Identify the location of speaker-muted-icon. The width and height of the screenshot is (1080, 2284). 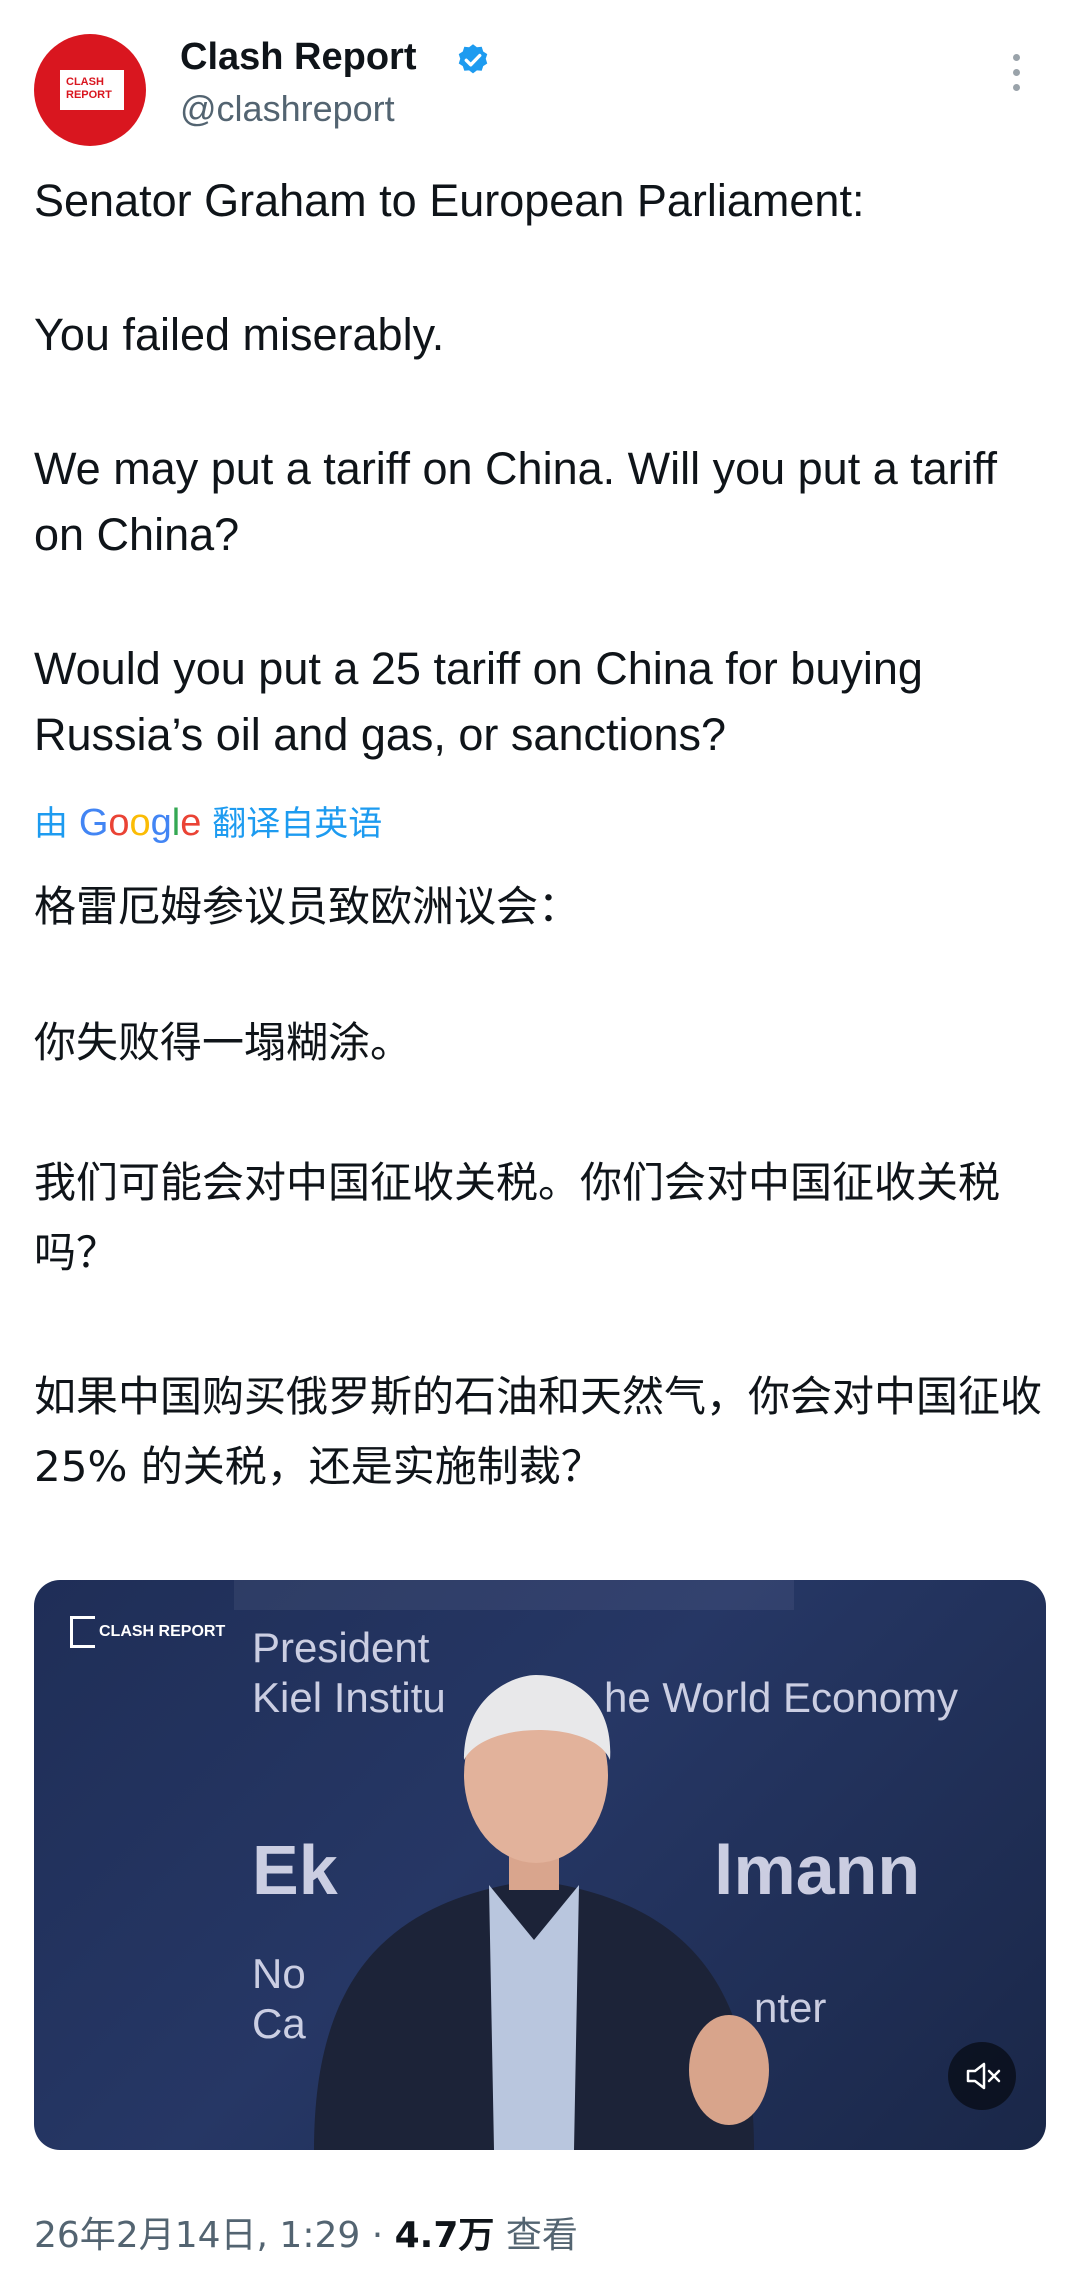
(983, 2076).